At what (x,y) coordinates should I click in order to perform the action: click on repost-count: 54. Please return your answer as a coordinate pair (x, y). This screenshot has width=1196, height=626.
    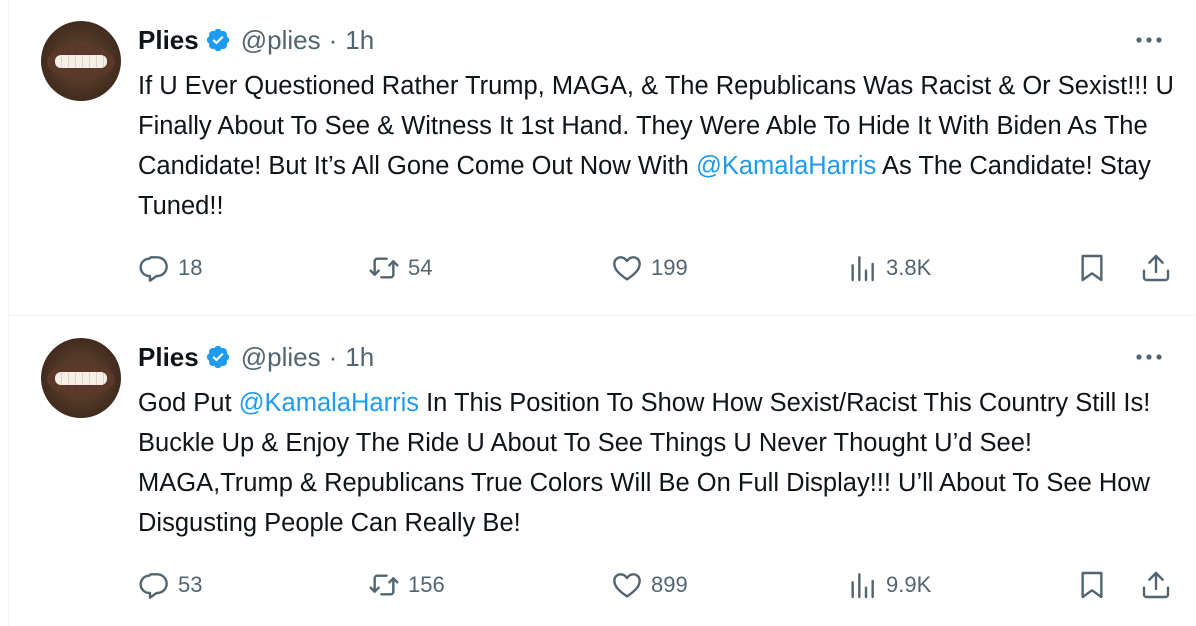
    Looking at the image, I should click on (420, 267).